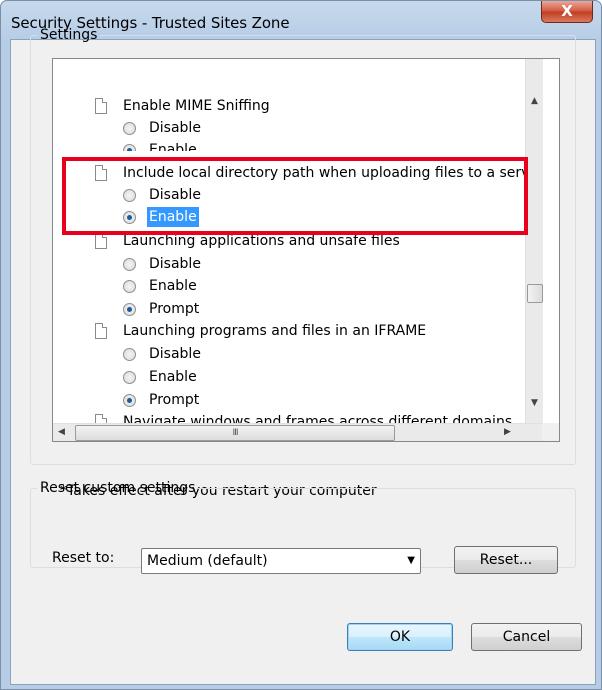  I want to click on close-button: X, so click(567, 12).